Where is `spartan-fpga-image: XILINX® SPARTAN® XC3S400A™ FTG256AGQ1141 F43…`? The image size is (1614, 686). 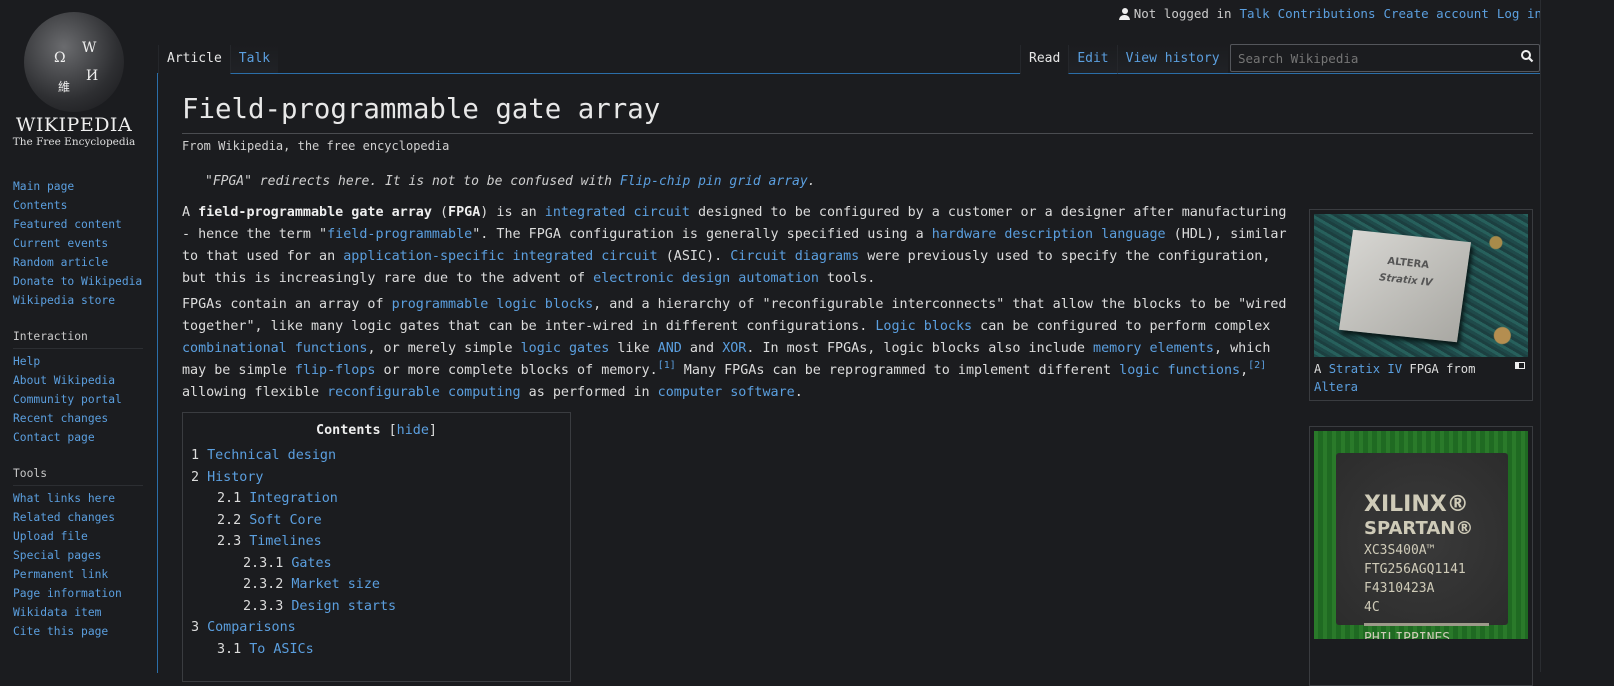
spartan-fpga-image: XILINX® SPARTAN® XC3S400A™ FTG256AGQ1141 F43… is located at coordinates (1421, 535).